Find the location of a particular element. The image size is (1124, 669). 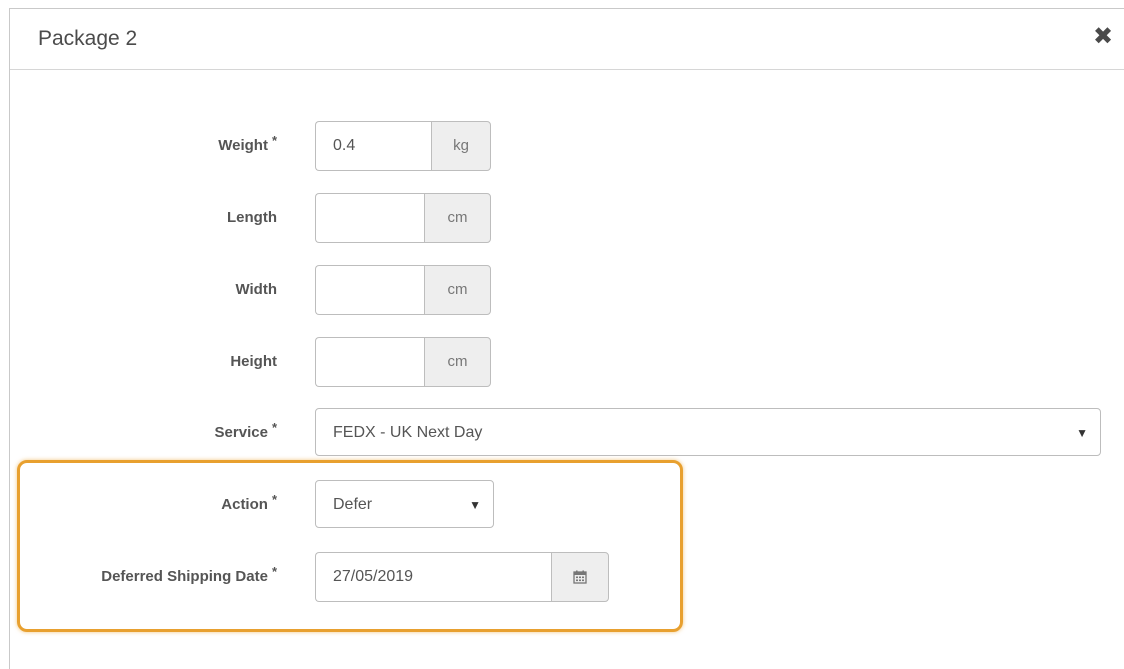

width-label: Width is located at coordinates (256, 289).